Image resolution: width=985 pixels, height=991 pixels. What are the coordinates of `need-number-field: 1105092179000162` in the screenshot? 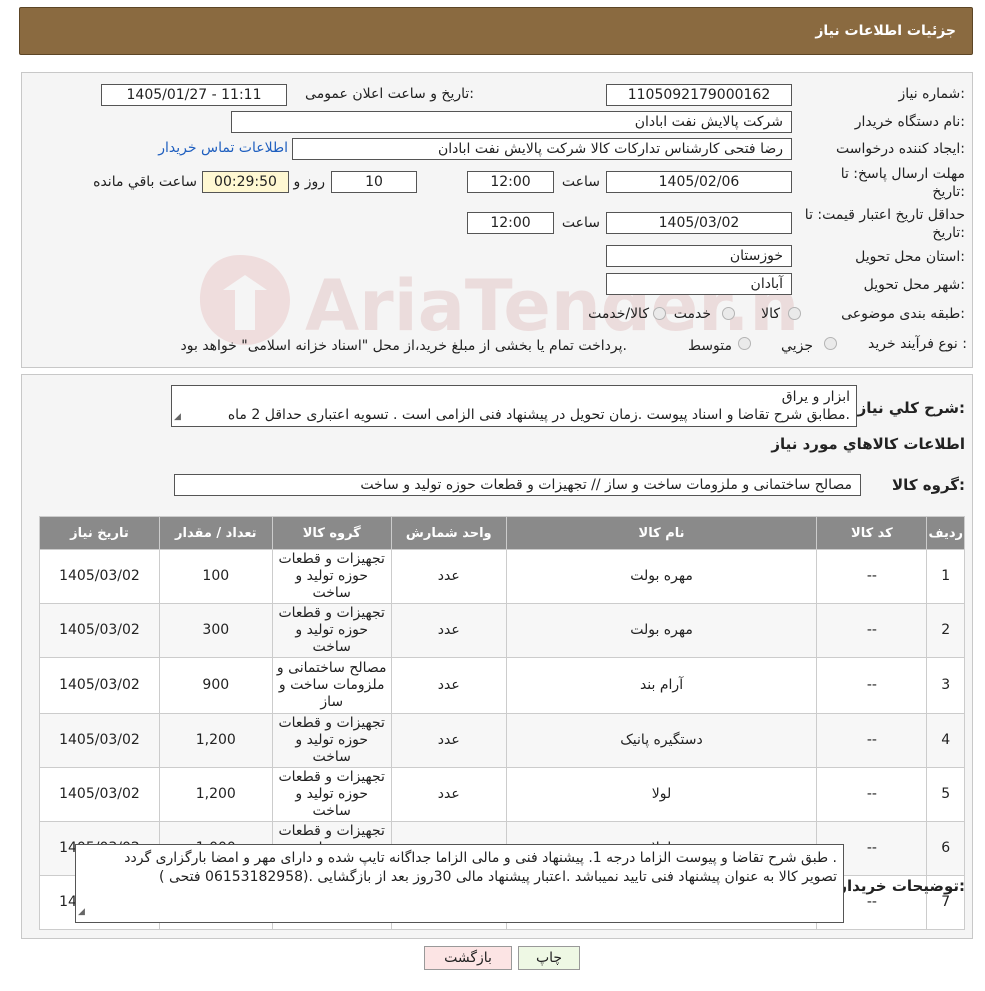 It's located at (699, 95).